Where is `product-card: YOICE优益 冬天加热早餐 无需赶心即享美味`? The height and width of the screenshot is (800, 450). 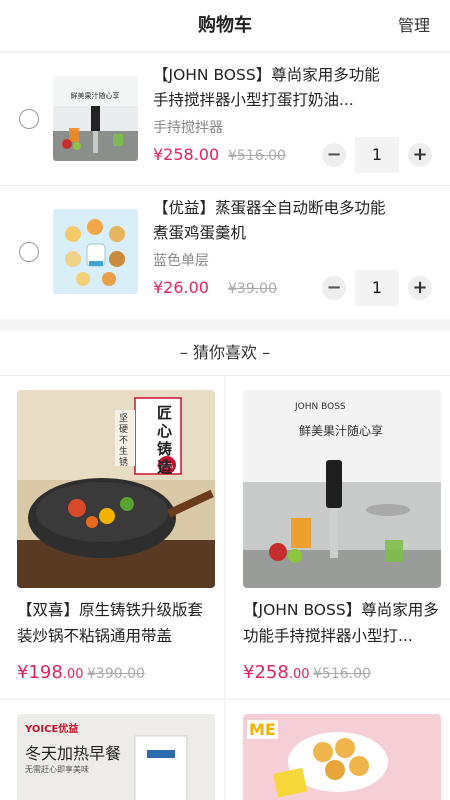 product-card: YOICE优益 冬天加热早餐 无需赶心即享美味 is located at coordinates (112, 750).